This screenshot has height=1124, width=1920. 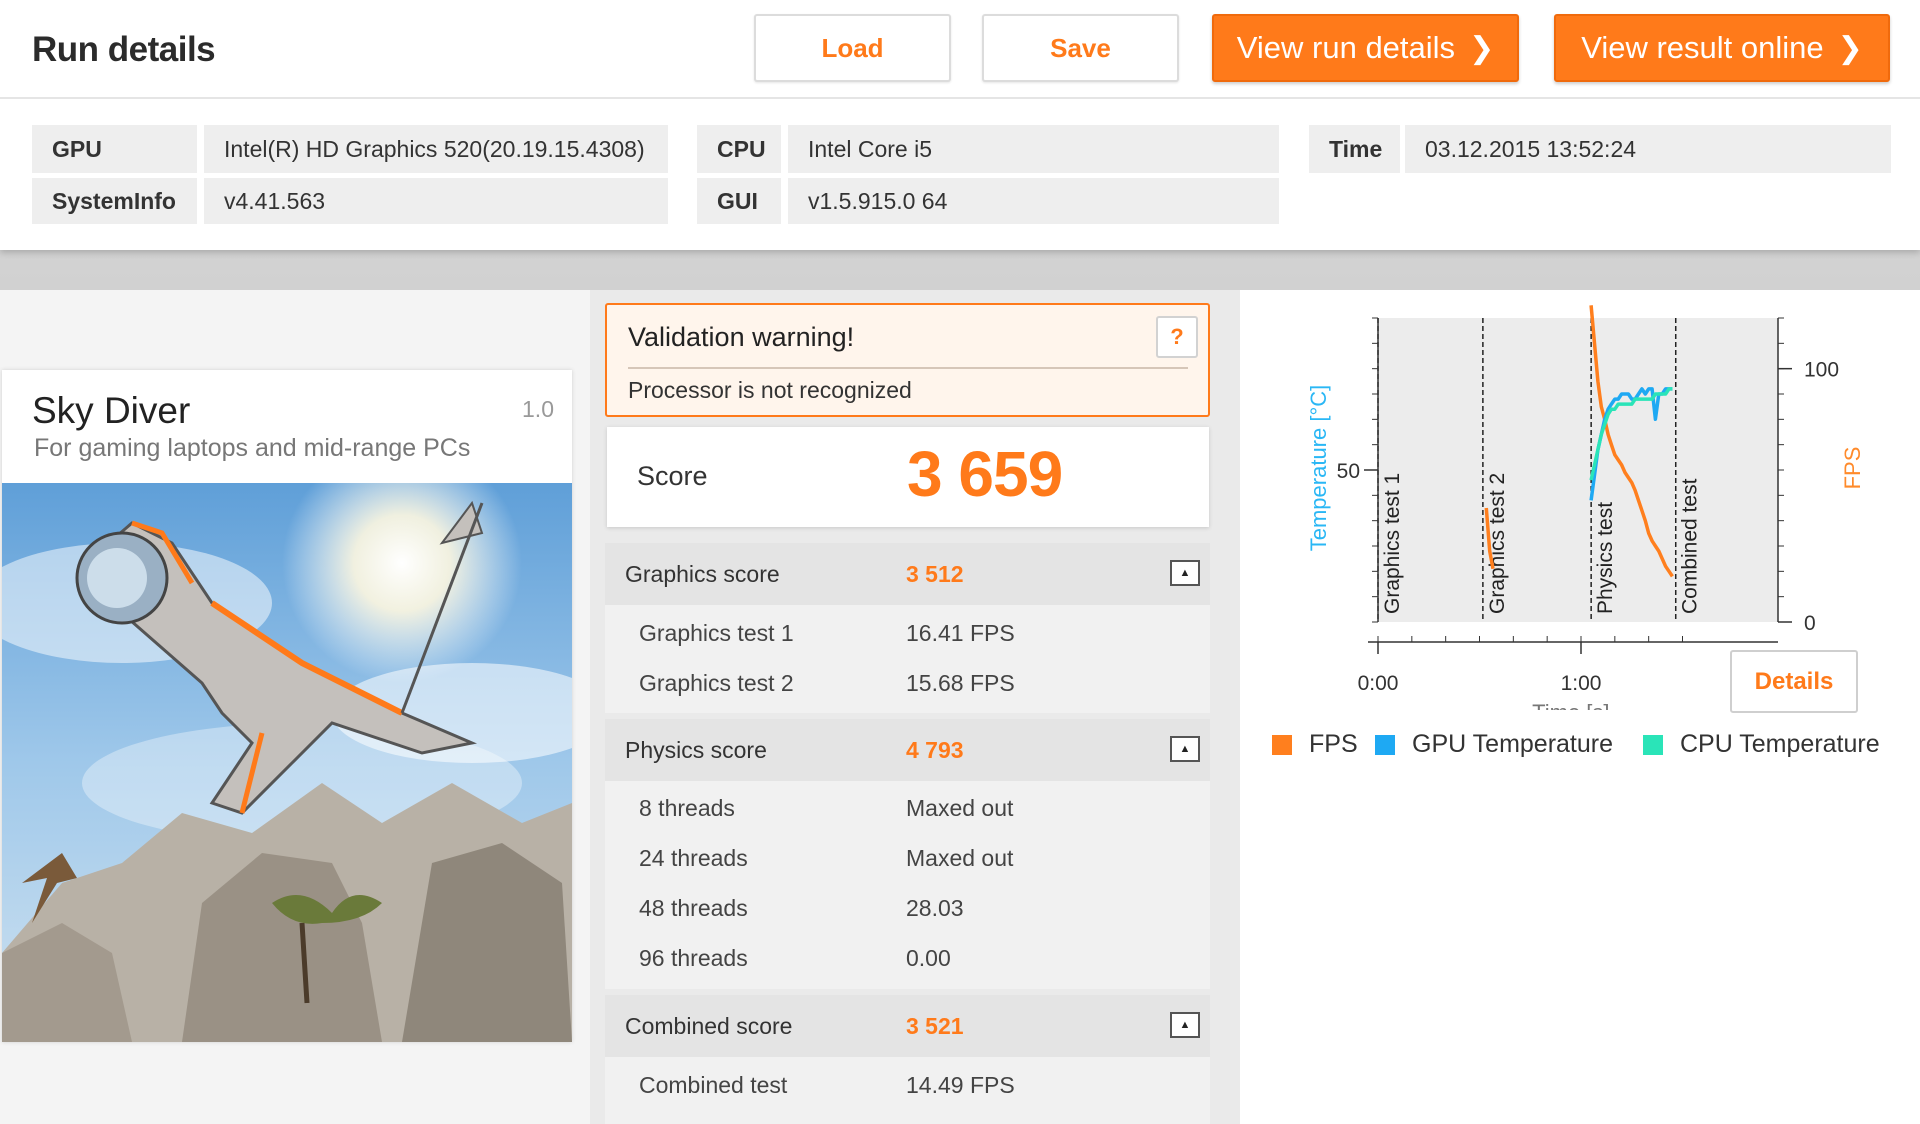 I want to click on legend-gpu-temperature: GPU Temperature, so click(x=1494, y=744).